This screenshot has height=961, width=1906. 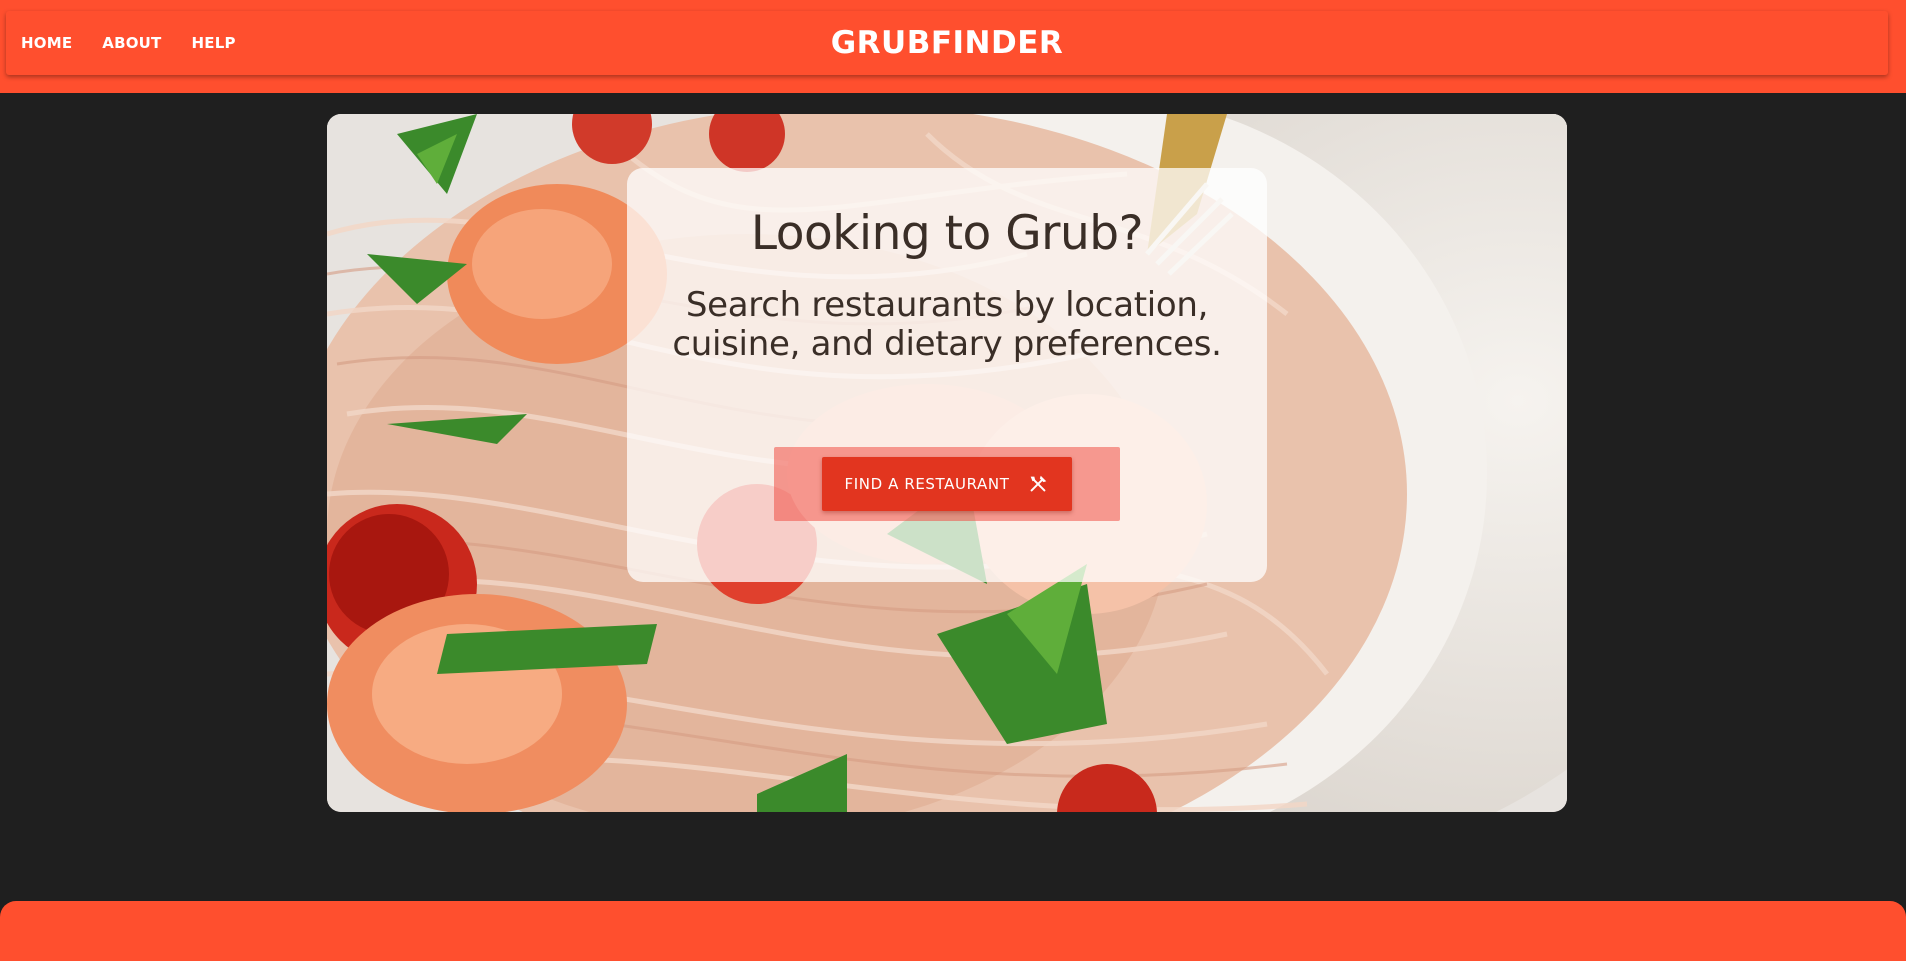 I want to click on brand-name: GRUBFINDER, so click(x=947, y=43).